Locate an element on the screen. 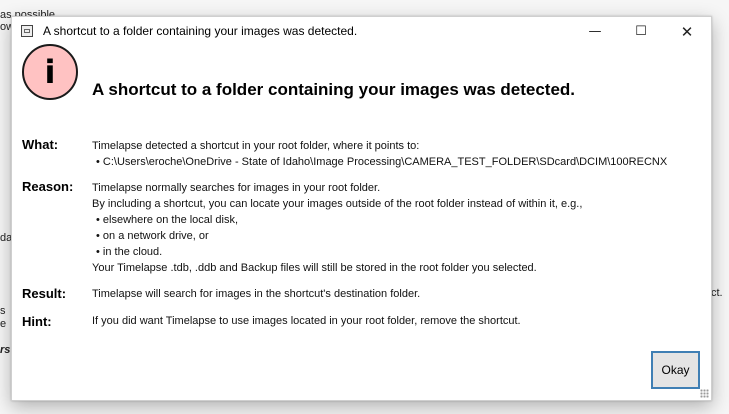 Image resolution: width=729 pixels, height=414 pixels. app-window-icon is located at coordinates (27, 31).